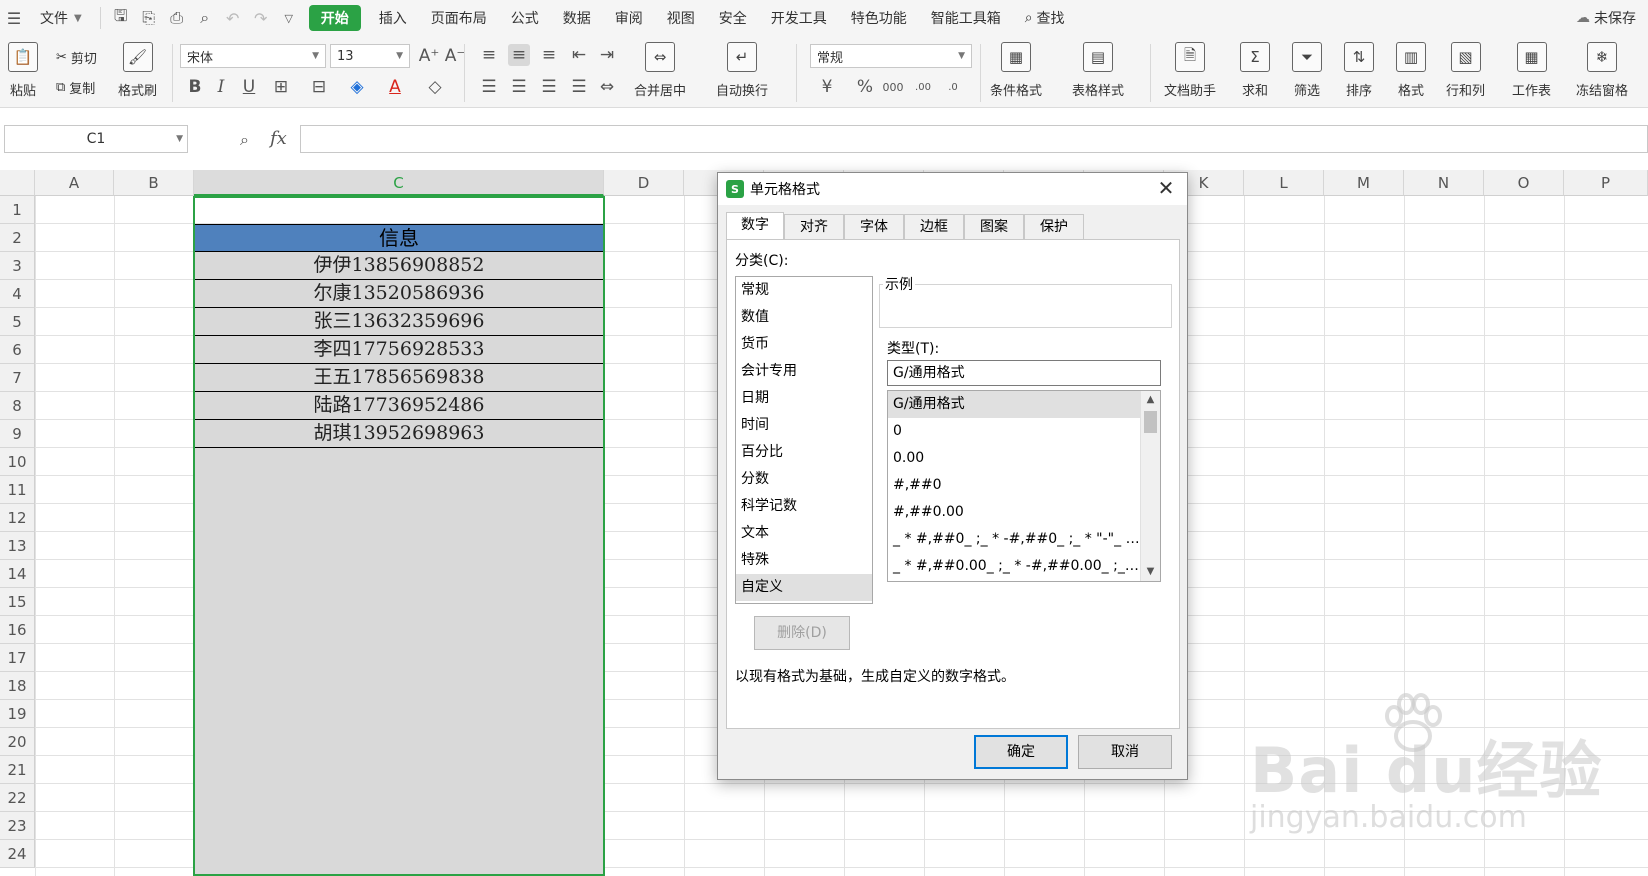 The height and width of the screenshot is (876, 1648). Describe the element at coordinates (827, 87) in the screenshot. I see `currency-icon: ¥` at that location.